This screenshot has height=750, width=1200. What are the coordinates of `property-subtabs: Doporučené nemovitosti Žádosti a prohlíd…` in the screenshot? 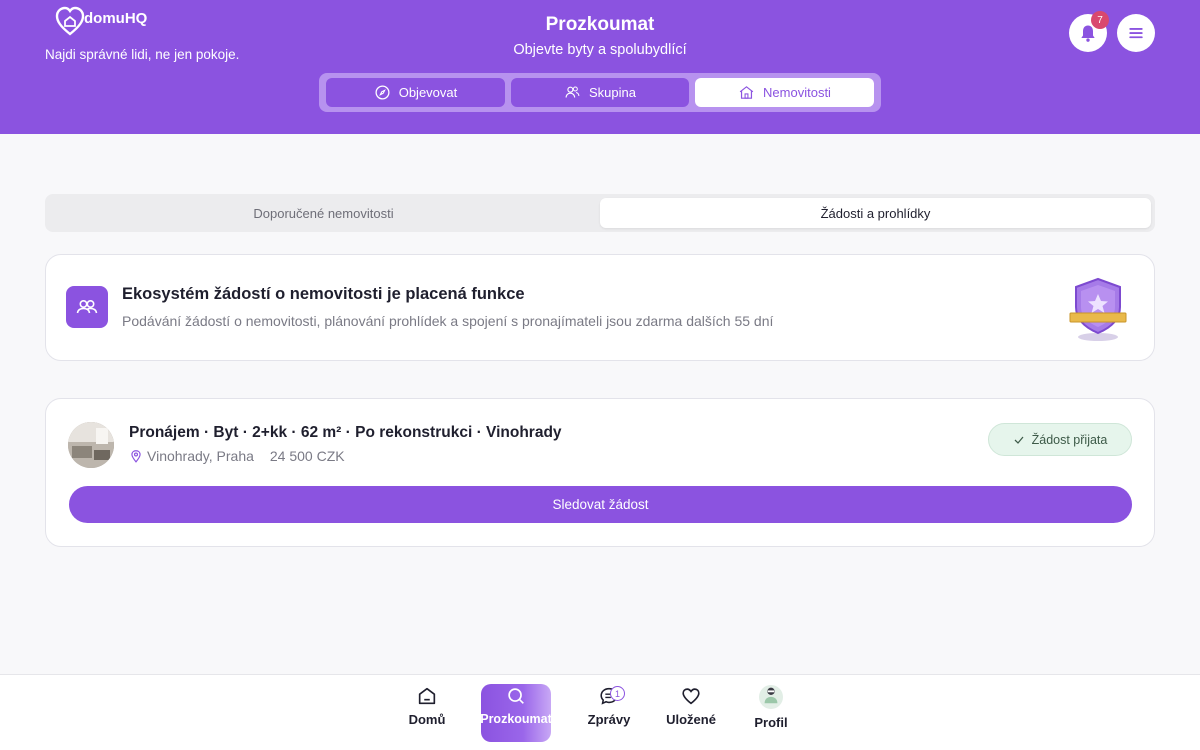 It's located at (600, 213).